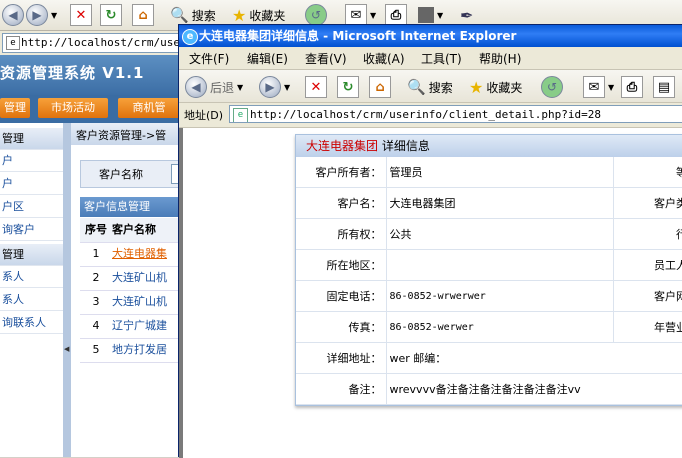  I want to click on detail-row: 所在地区： 员工人, so click(489, 265).